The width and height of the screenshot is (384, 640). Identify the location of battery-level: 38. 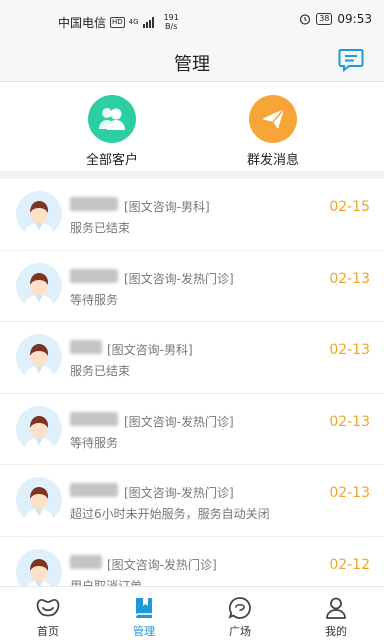
(324, 19).